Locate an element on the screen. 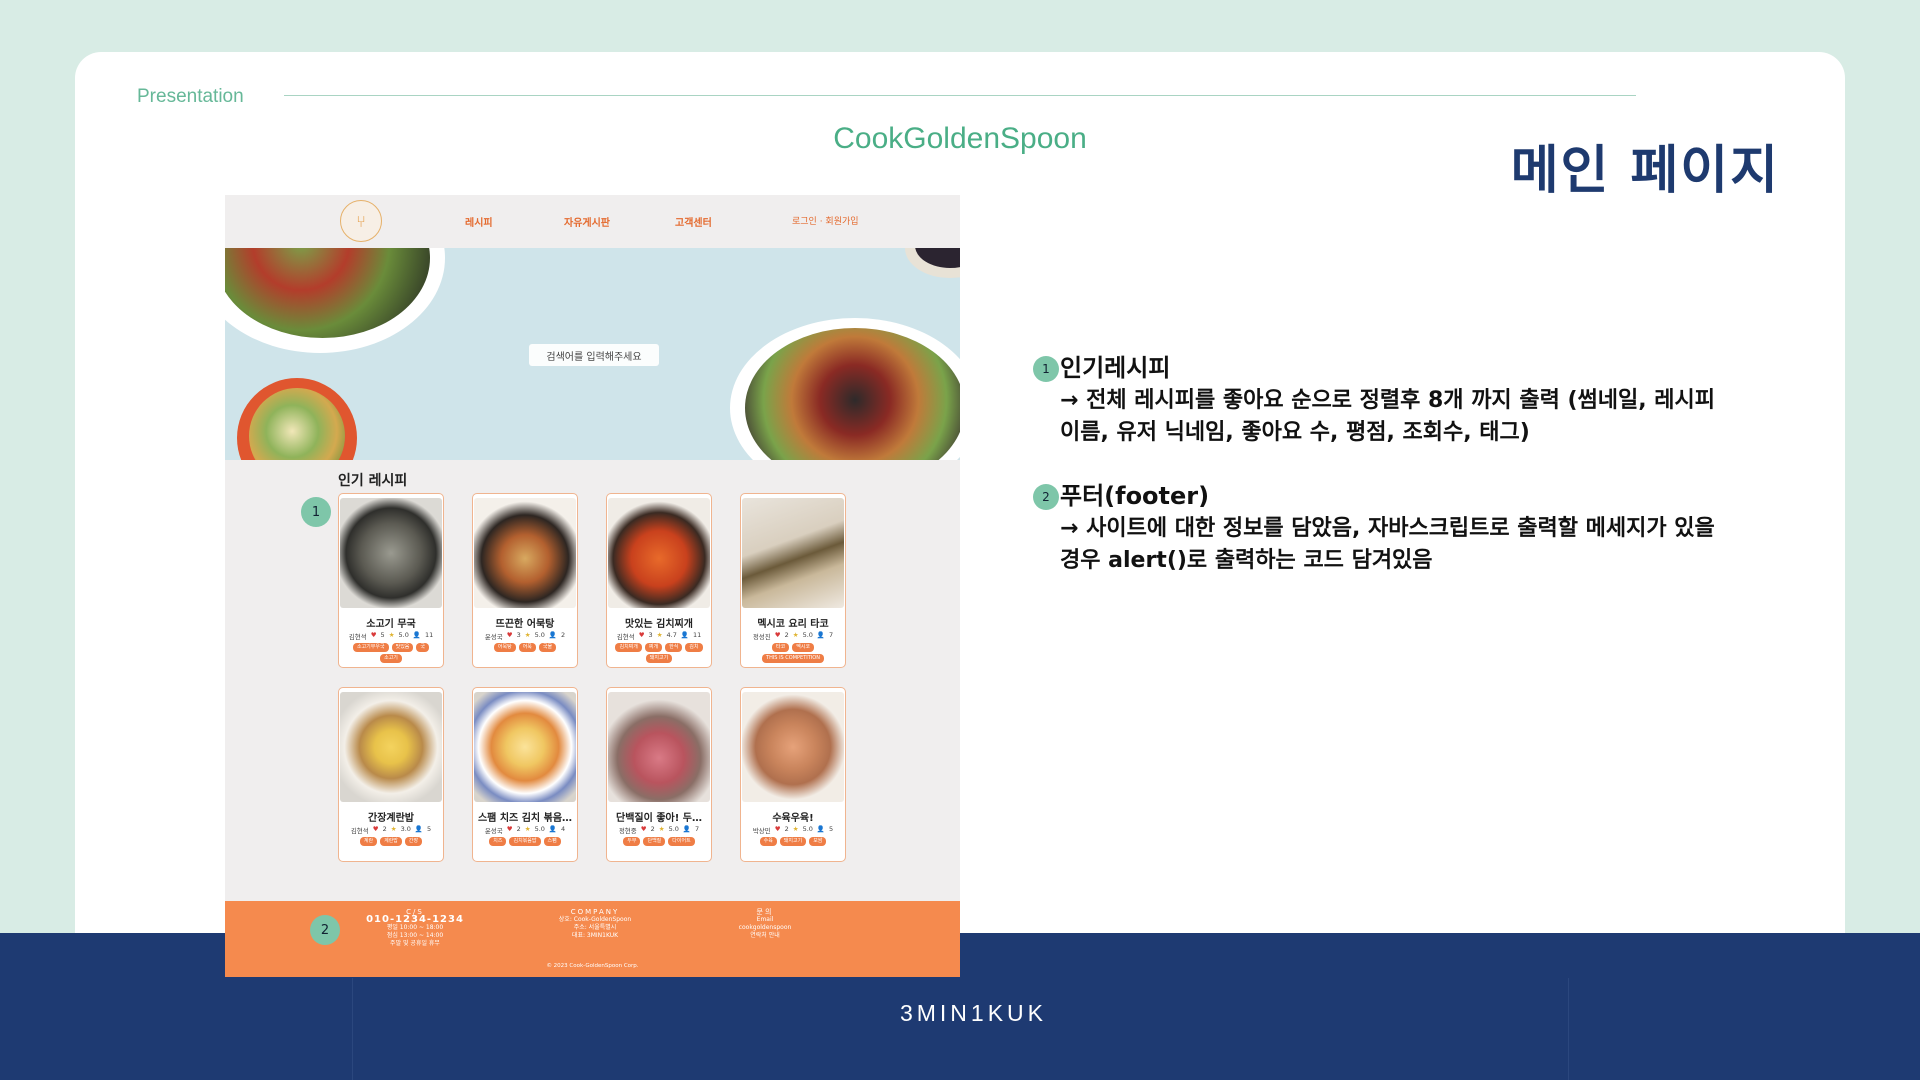 The width and height of the screenshot is (1920, 1080). presentation-label: Presentation is located at coordinates (190, 96).